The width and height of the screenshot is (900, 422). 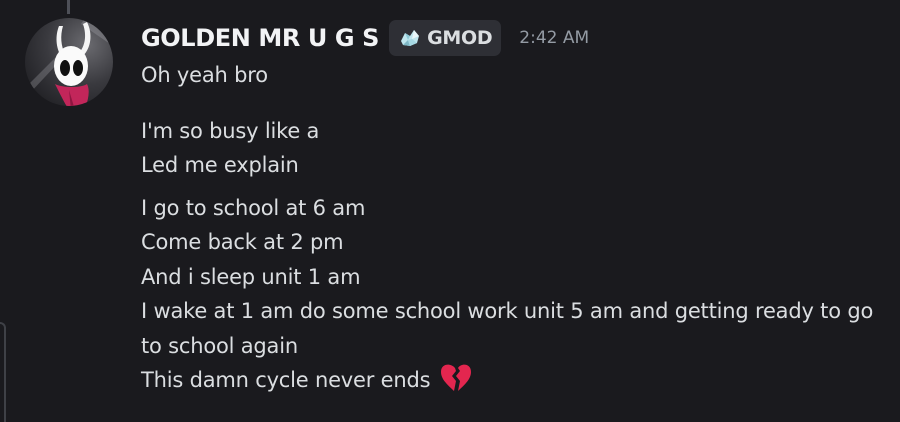 I want to click on message-text: Led me explain, so click(x=220, y=165).